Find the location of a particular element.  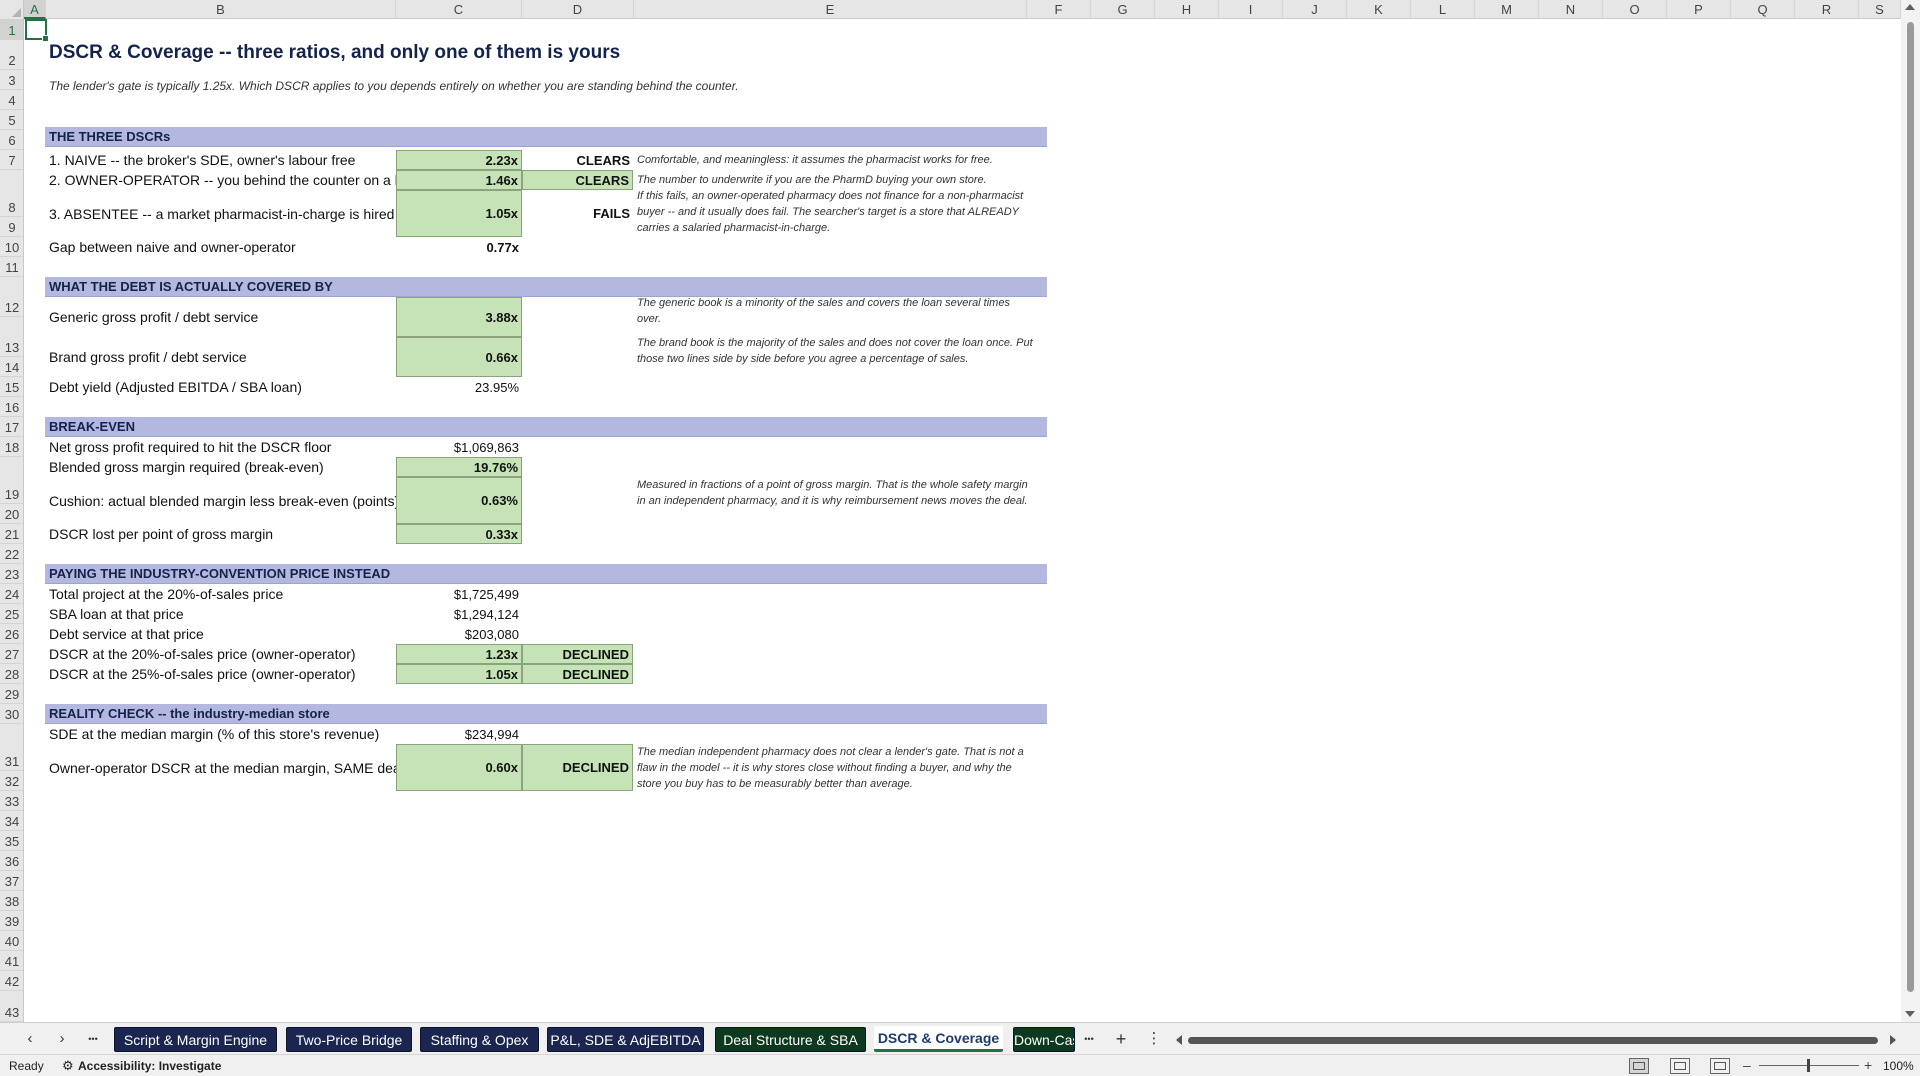

scroll-thumb is located at coordinates (1910, 507).